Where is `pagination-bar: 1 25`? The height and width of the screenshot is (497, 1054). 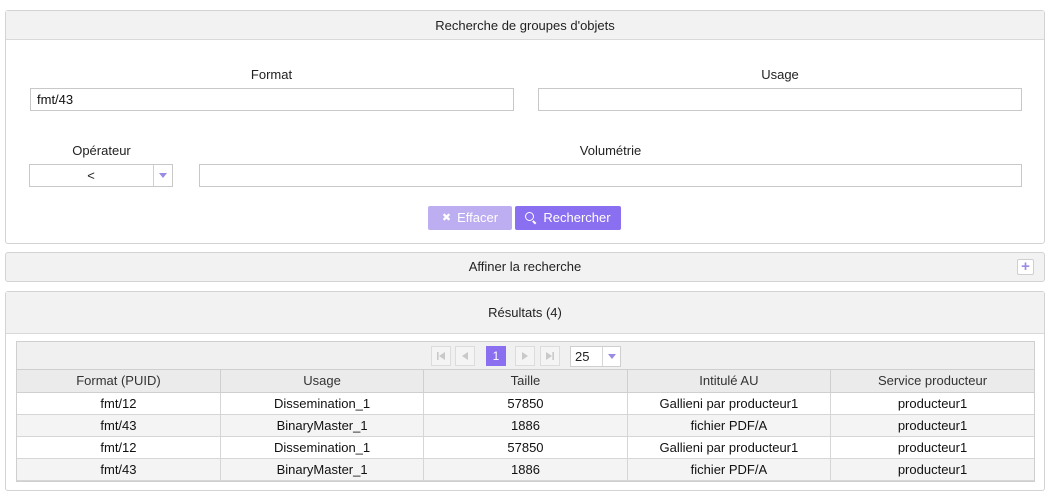
pagination-bar: 1 25 is located at coordinates (525, 356).